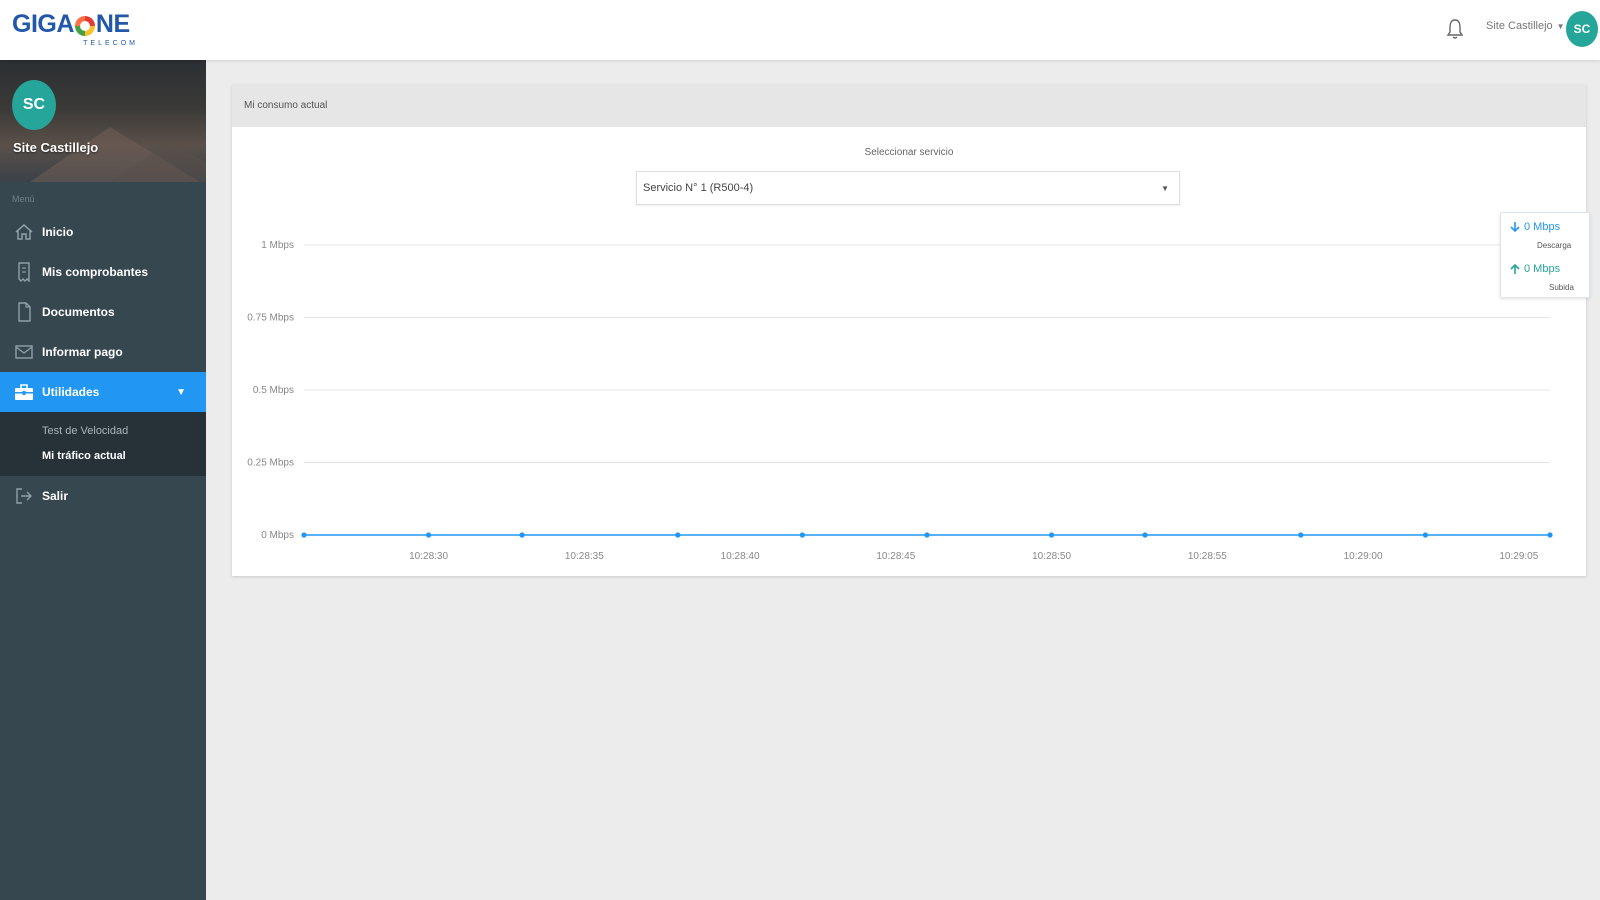  Describe the element at coordinates (1051, 556) in the screenshot. I see `x-tick-label: 10:28:50` at that location.